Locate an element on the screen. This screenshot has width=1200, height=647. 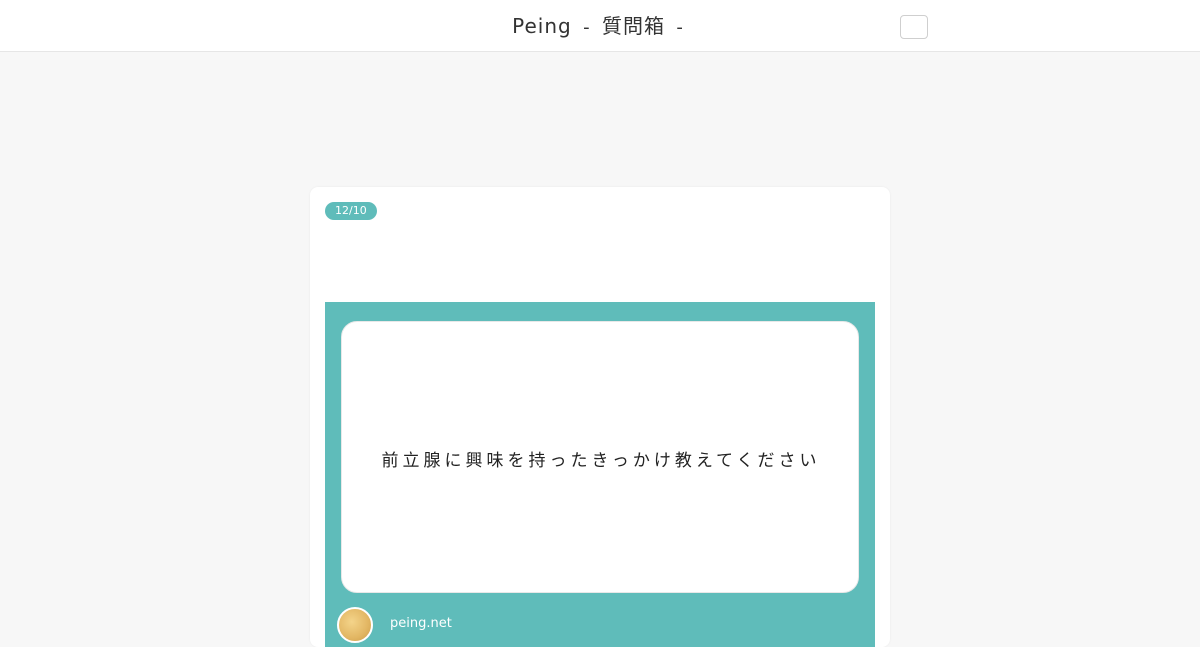
avatar-icon is located at coordinates (355, 625).